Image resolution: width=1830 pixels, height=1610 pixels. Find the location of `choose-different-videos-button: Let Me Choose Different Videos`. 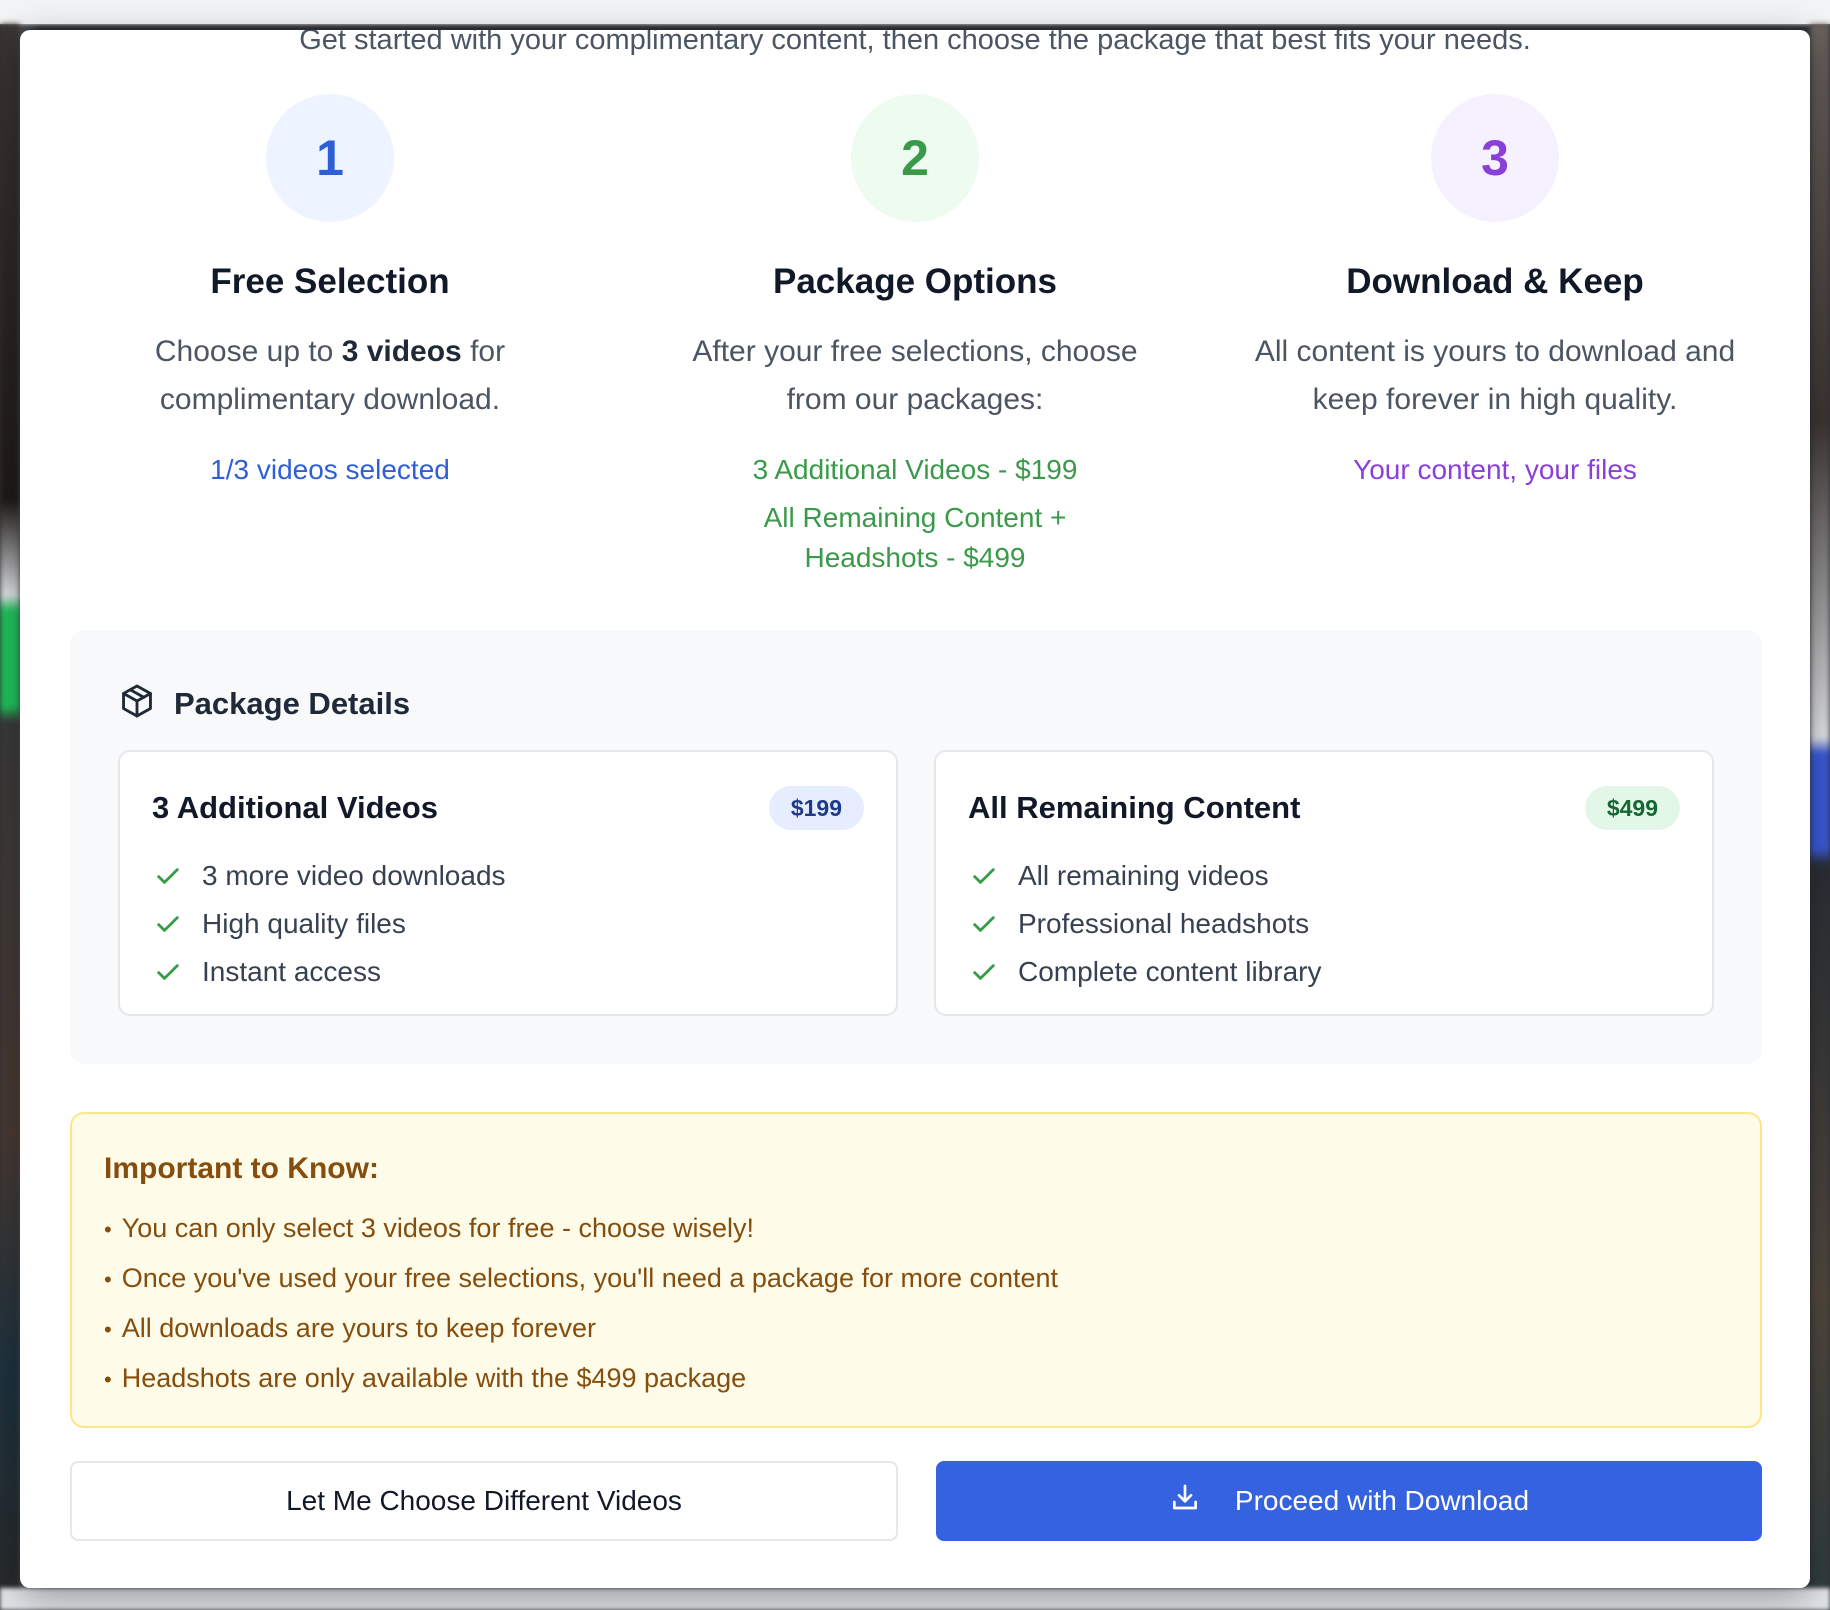

choose-different-videos-button: Let Me Choose Different Videos is located at coordinates (484, 1501).